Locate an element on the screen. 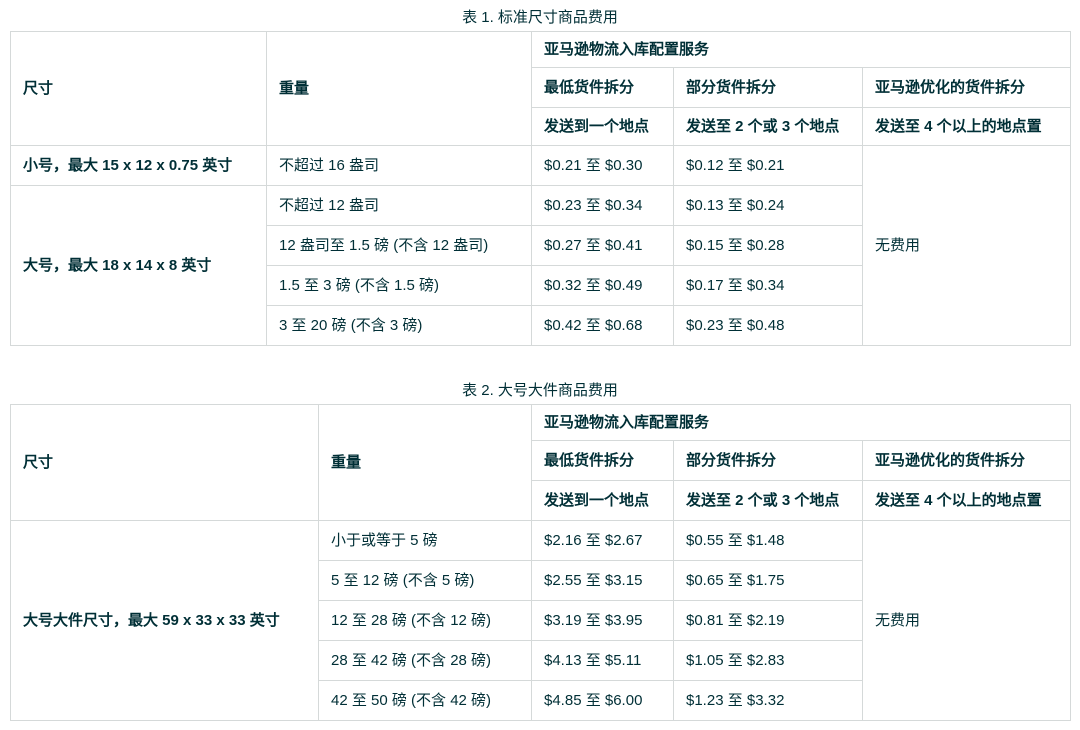  min-fee-cell: $0.27 至 $0.41 is located at coordinates (602, 245).